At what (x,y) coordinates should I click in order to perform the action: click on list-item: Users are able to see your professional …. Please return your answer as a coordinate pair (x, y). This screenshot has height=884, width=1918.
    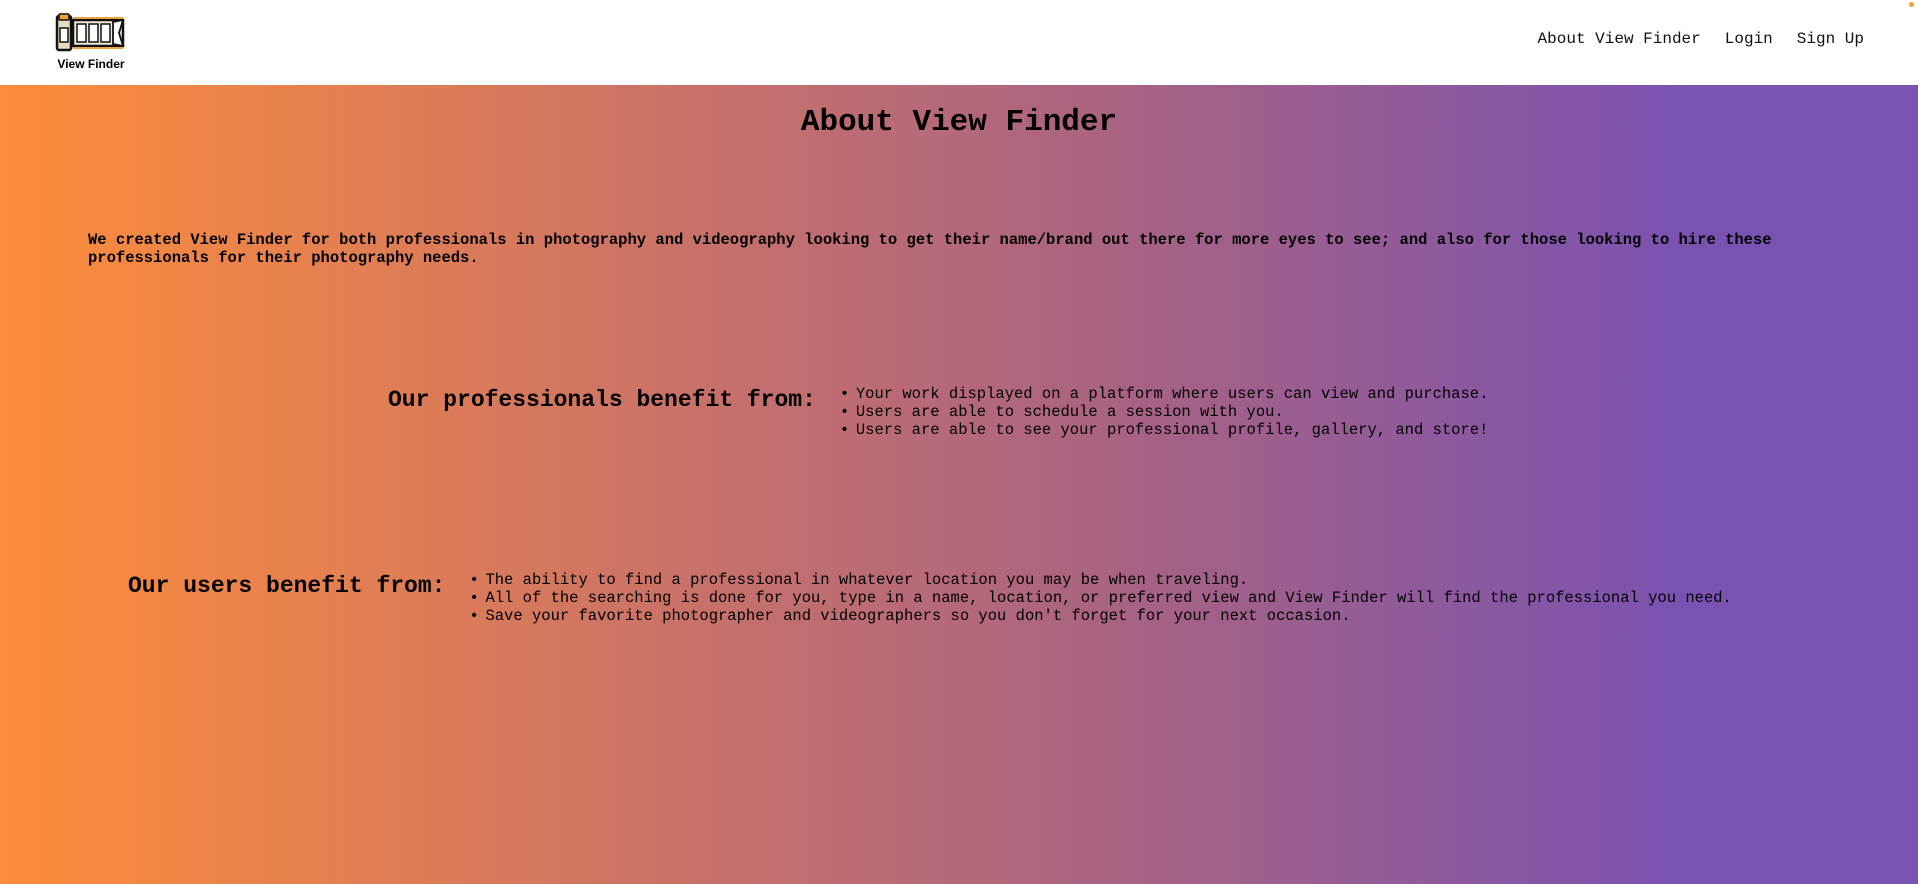
    Looking at the image, I should click on (1164, 430).